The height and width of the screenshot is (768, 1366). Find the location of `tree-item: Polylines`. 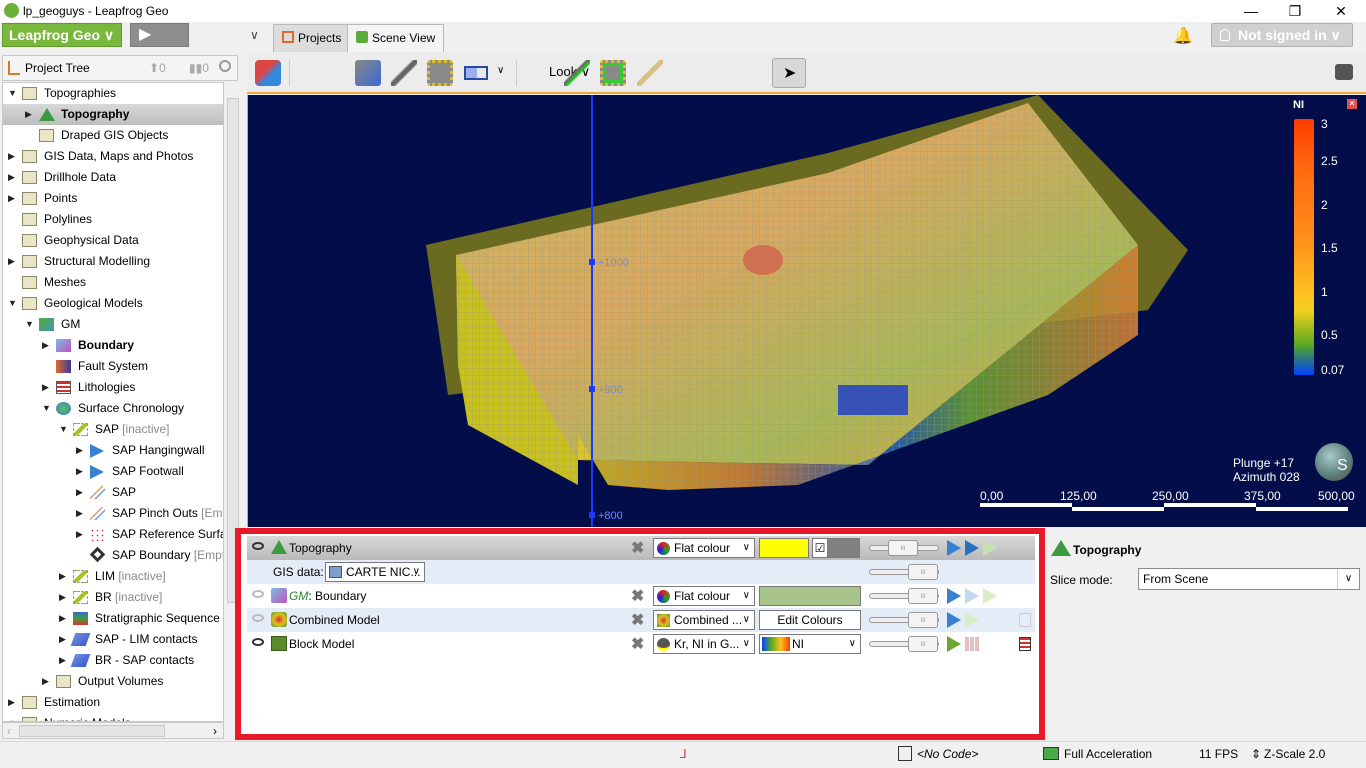

tree-item: Polylines is located at coordinates (113, 219).